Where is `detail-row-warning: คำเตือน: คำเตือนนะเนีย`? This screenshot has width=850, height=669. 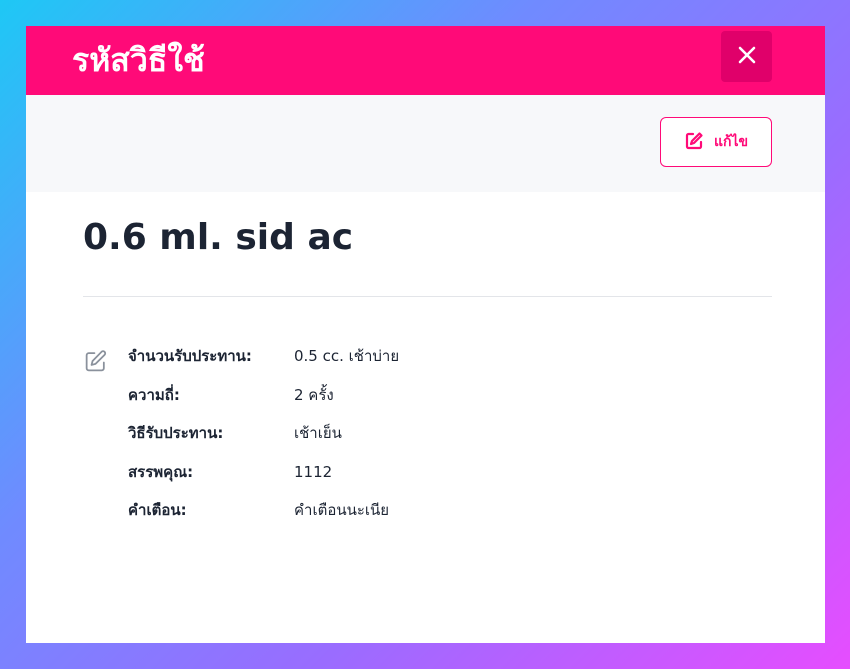
detail-row-warning: คำเตือน: คำเตือนนะเนีย is located at coordinates (427, 517).